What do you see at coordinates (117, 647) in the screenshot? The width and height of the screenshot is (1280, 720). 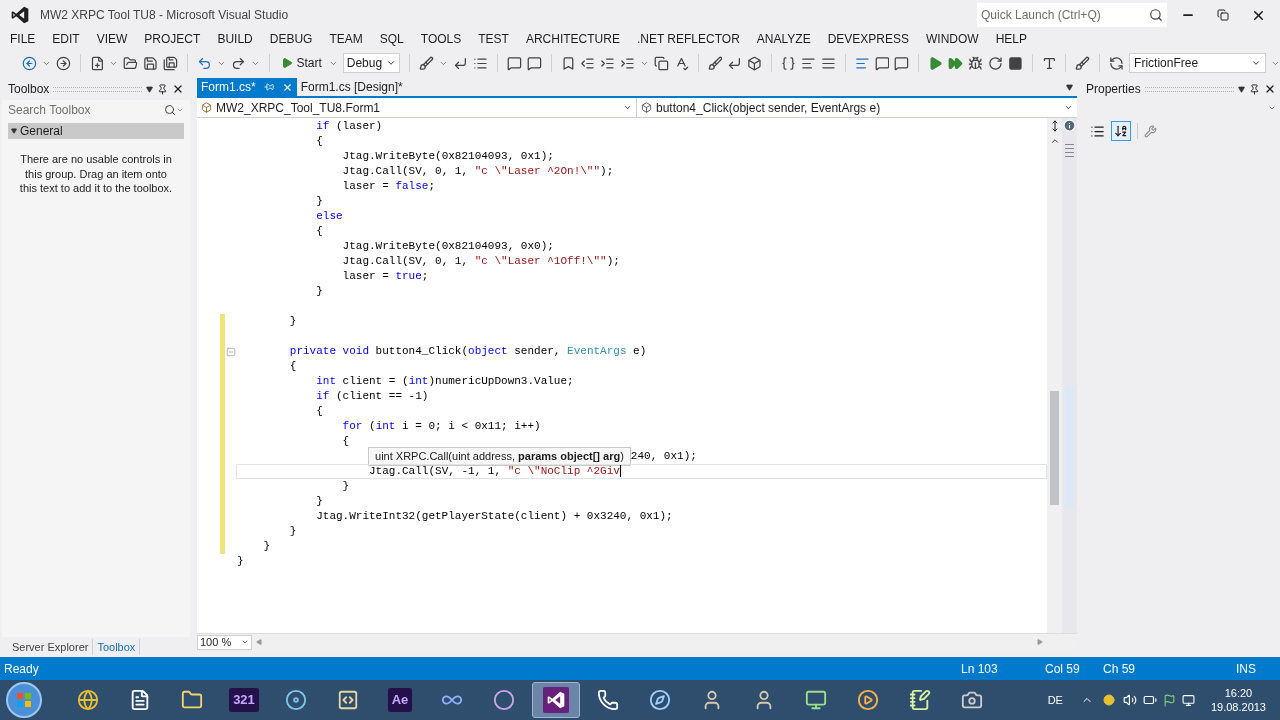 I see `panel-tab: Toolbox` at bounding box center [117, 647].